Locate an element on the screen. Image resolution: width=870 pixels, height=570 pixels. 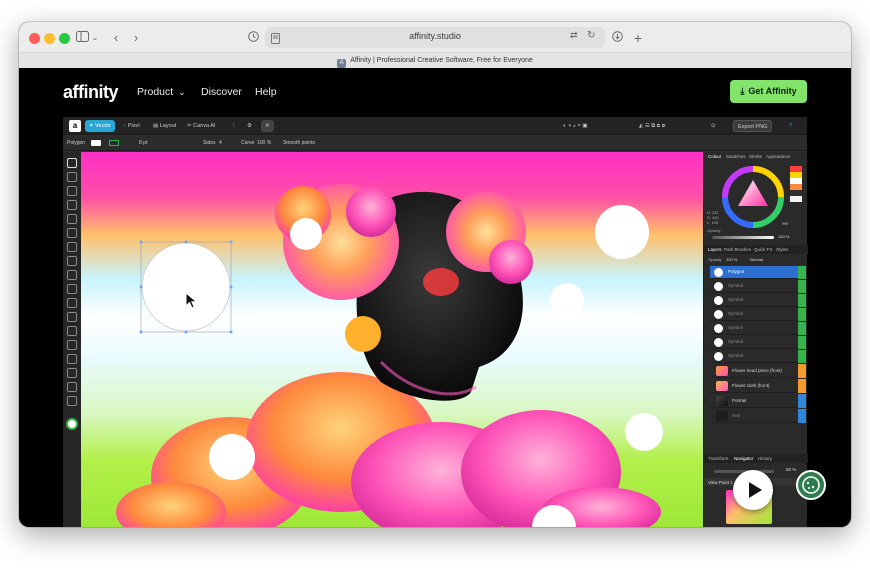
tab-transform: Transform is located at coordinates (718, 458).